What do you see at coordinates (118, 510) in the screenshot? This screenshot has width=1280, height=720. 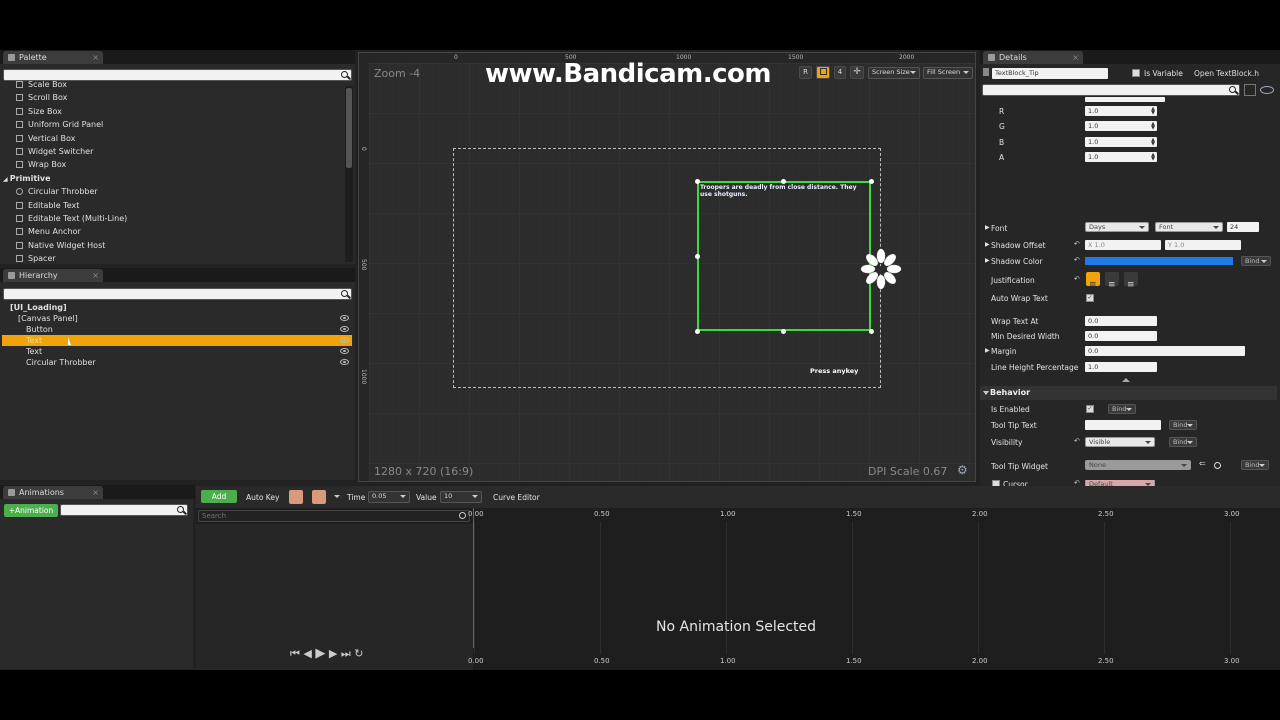 I see `animations-search-input` at bounding box center [118, 510].